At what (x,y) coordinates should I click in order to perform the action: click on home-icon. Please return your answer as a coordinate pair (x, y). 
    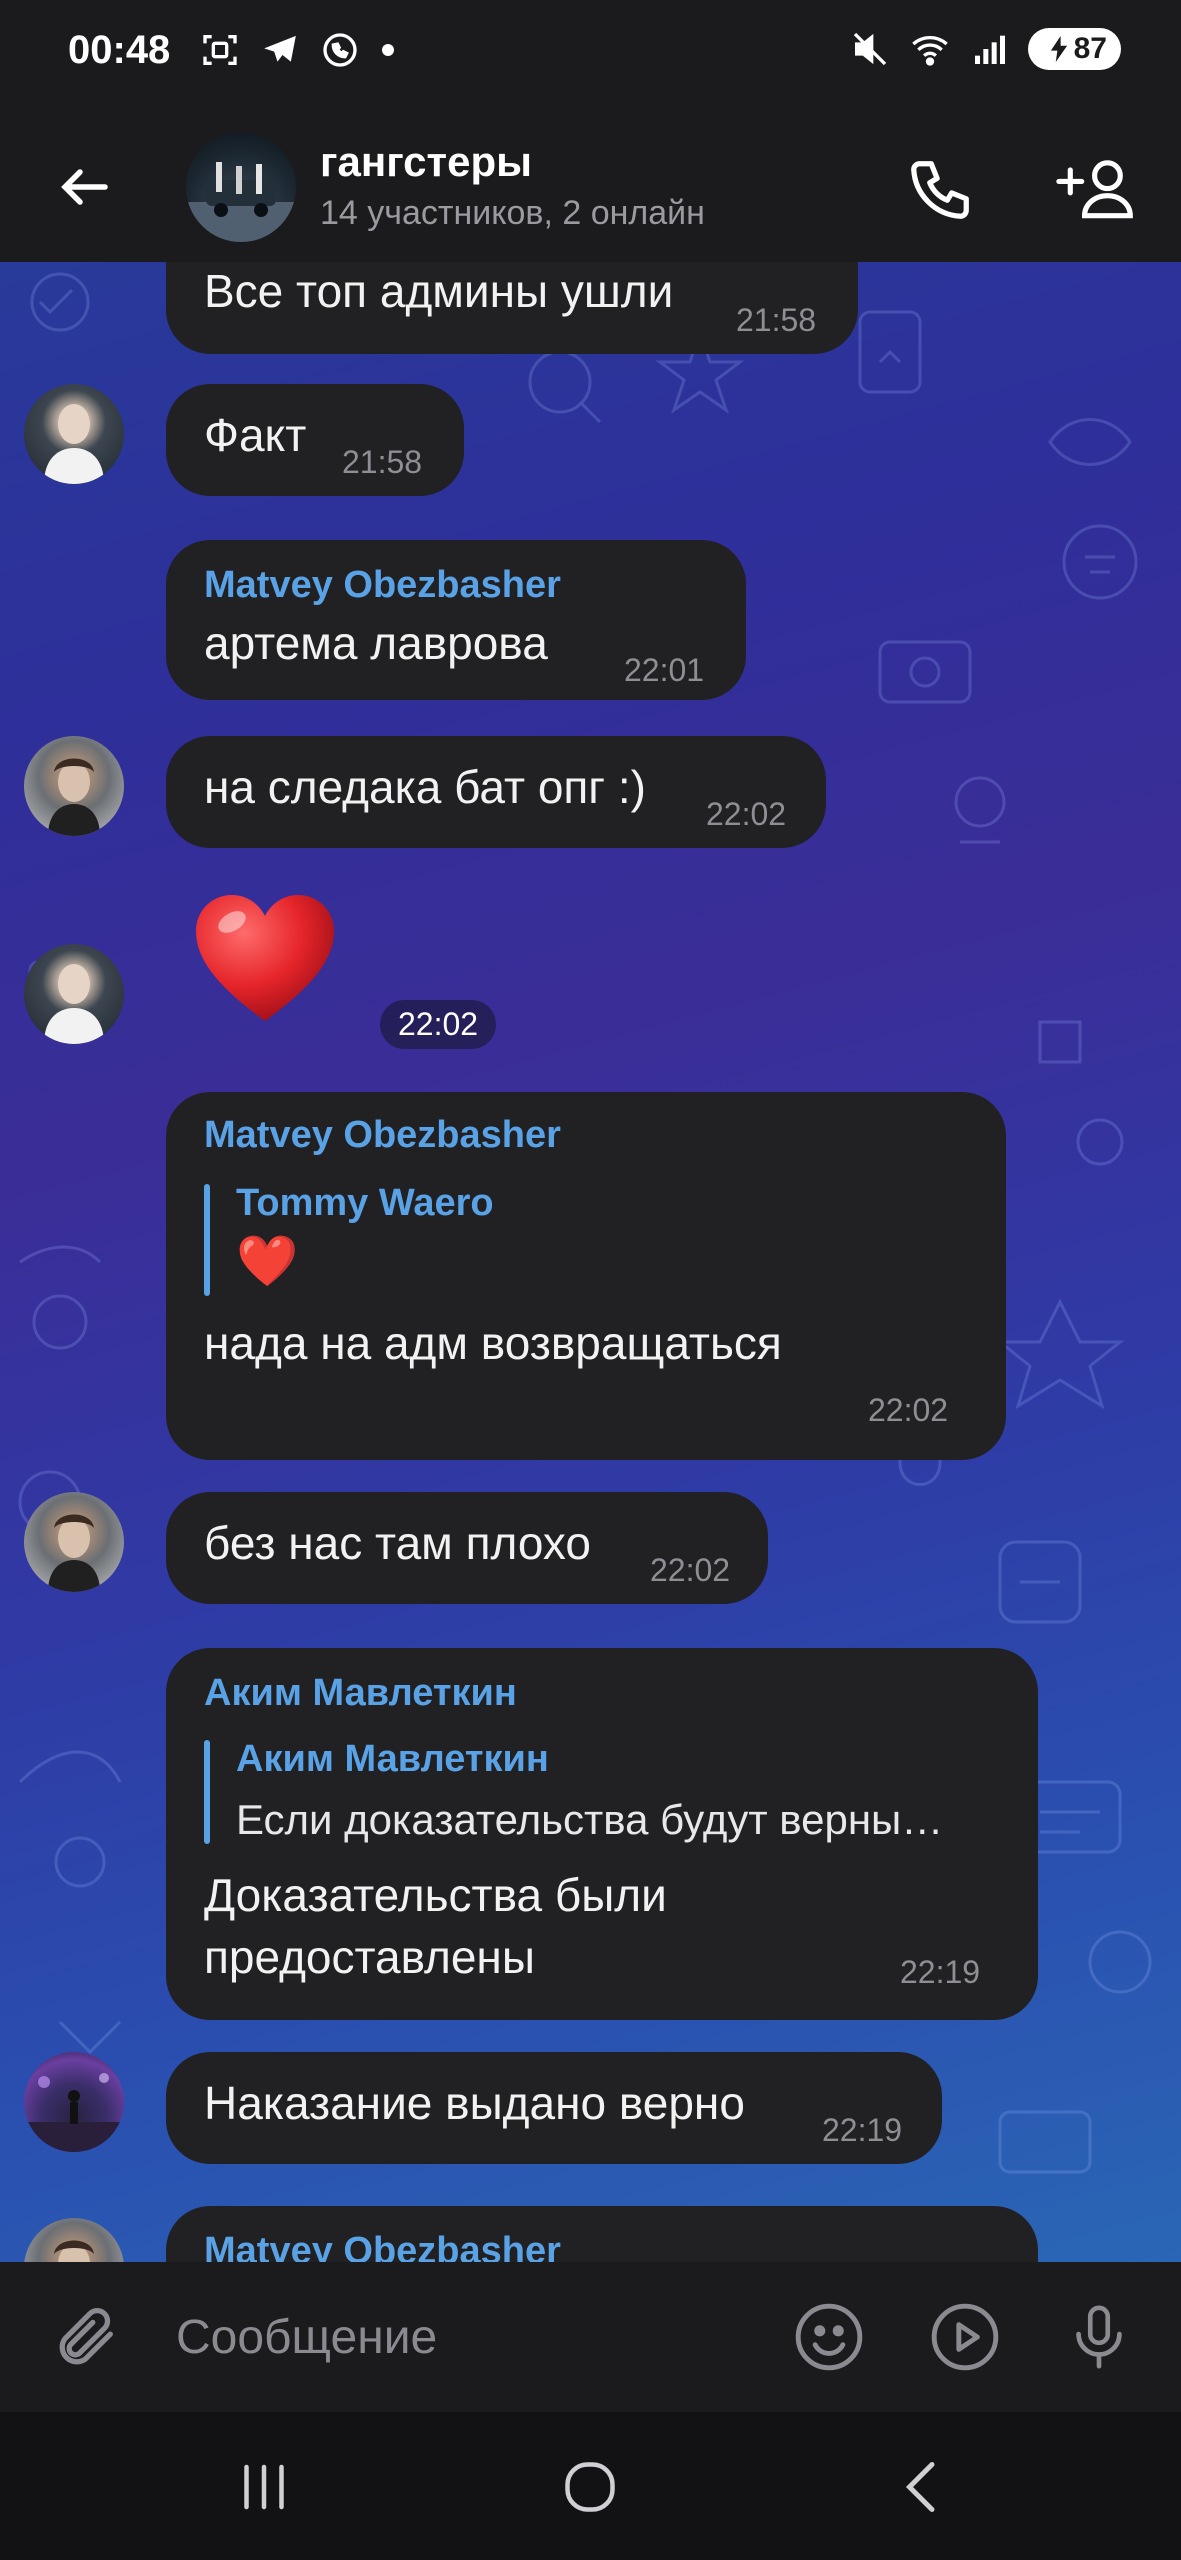
    Looking at the image, I should click on (590, 2487).